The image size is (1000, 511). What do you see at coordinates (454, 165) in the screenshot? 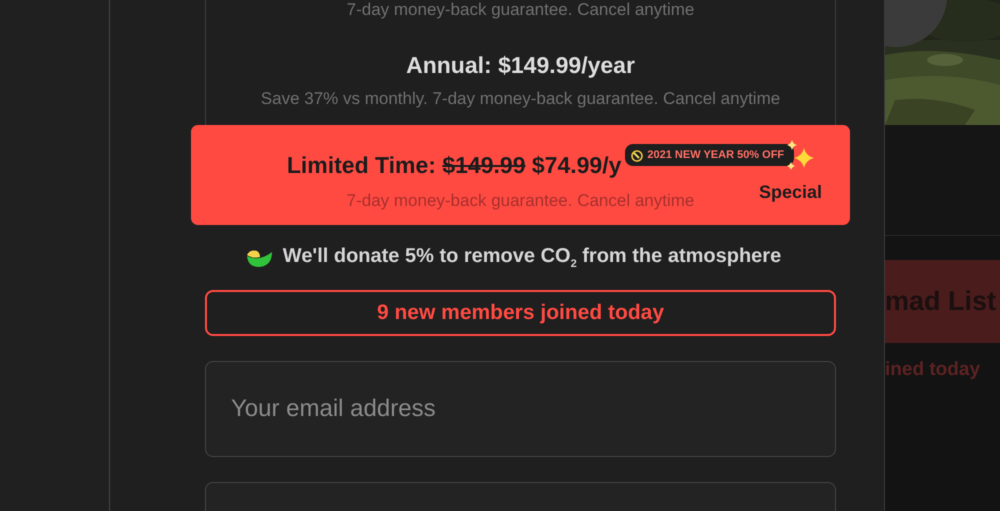
I see `plan-title: Limited Time: $149.99 $74.99/y` at bounding box center [454, 165].